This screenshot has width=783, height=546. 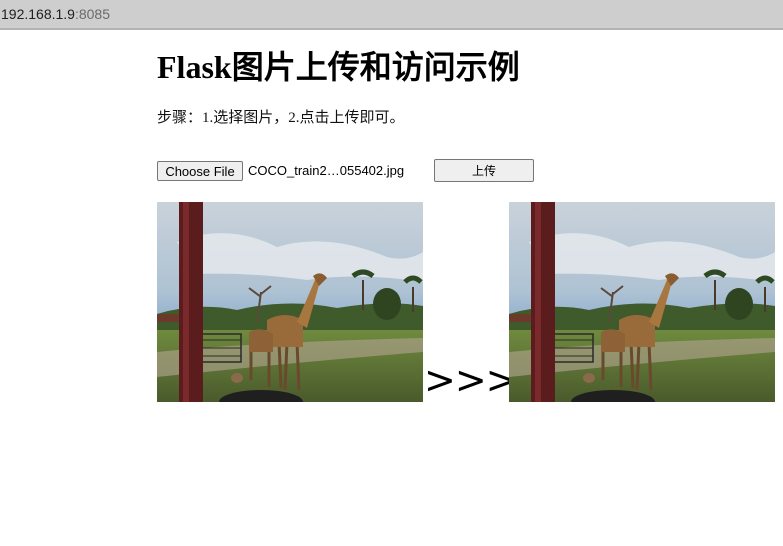 What do you see at coordinates (326, 170) in the screenshot?
I see `selected-file-name: COCO_train2…055402.jpg` at bounding box center [326, 170].